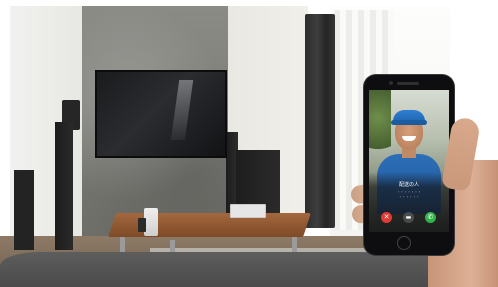  What do you see at coordinates (151, 222) in the screenshot?
I see `intercom-stand` at bounding box center [151, 222].